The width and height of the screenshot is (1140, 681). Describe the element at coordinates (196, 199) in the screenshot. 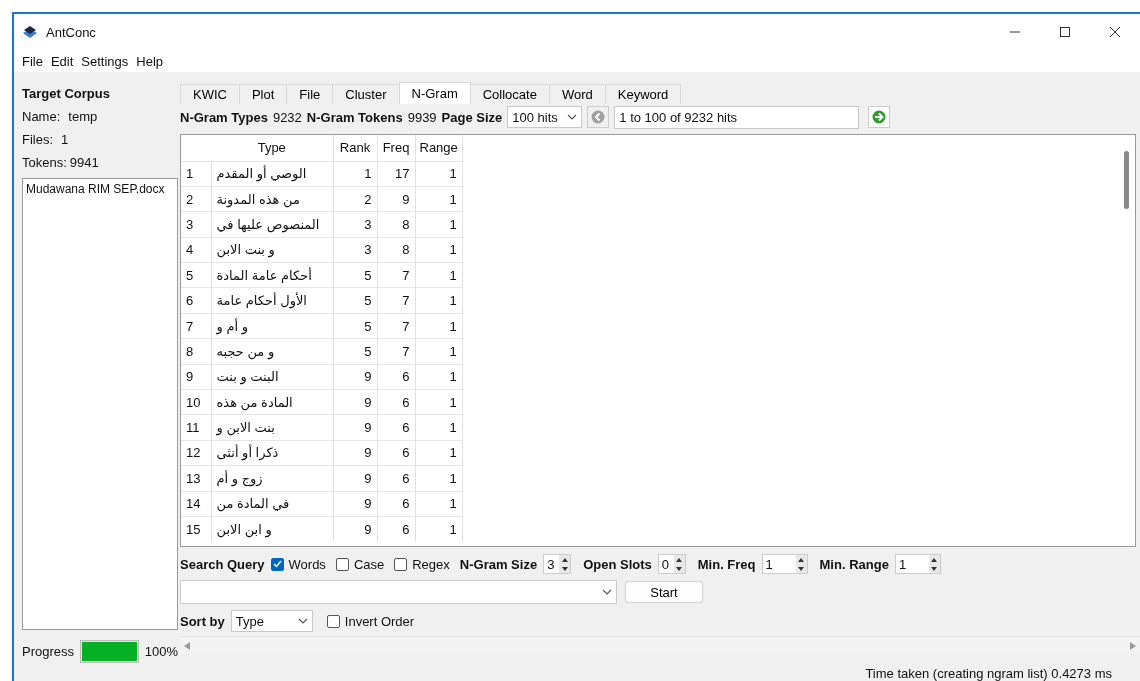

I see `row-number: 2` at that location.